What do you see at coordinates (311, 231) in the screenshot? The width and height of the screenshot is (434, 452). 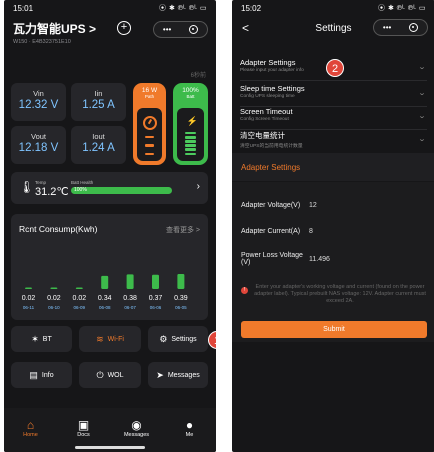 I see `adapter-current-input: 8` at bounding box center [311, 231].